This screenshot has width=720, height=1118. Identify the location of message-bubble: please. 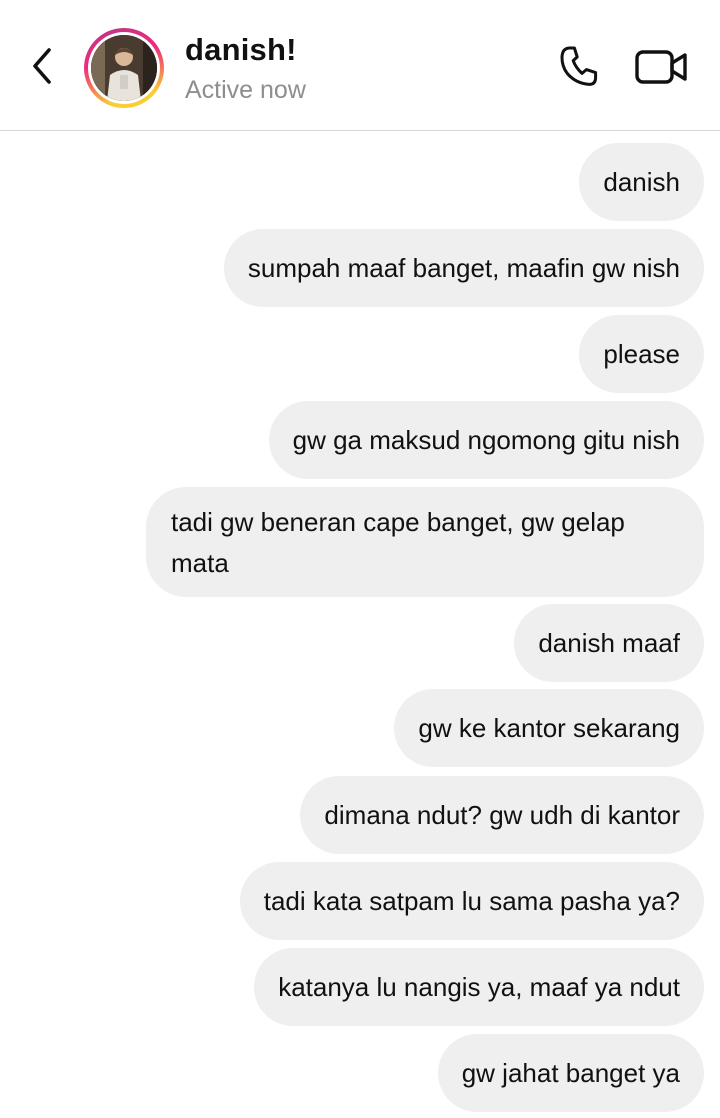
(641, 354).